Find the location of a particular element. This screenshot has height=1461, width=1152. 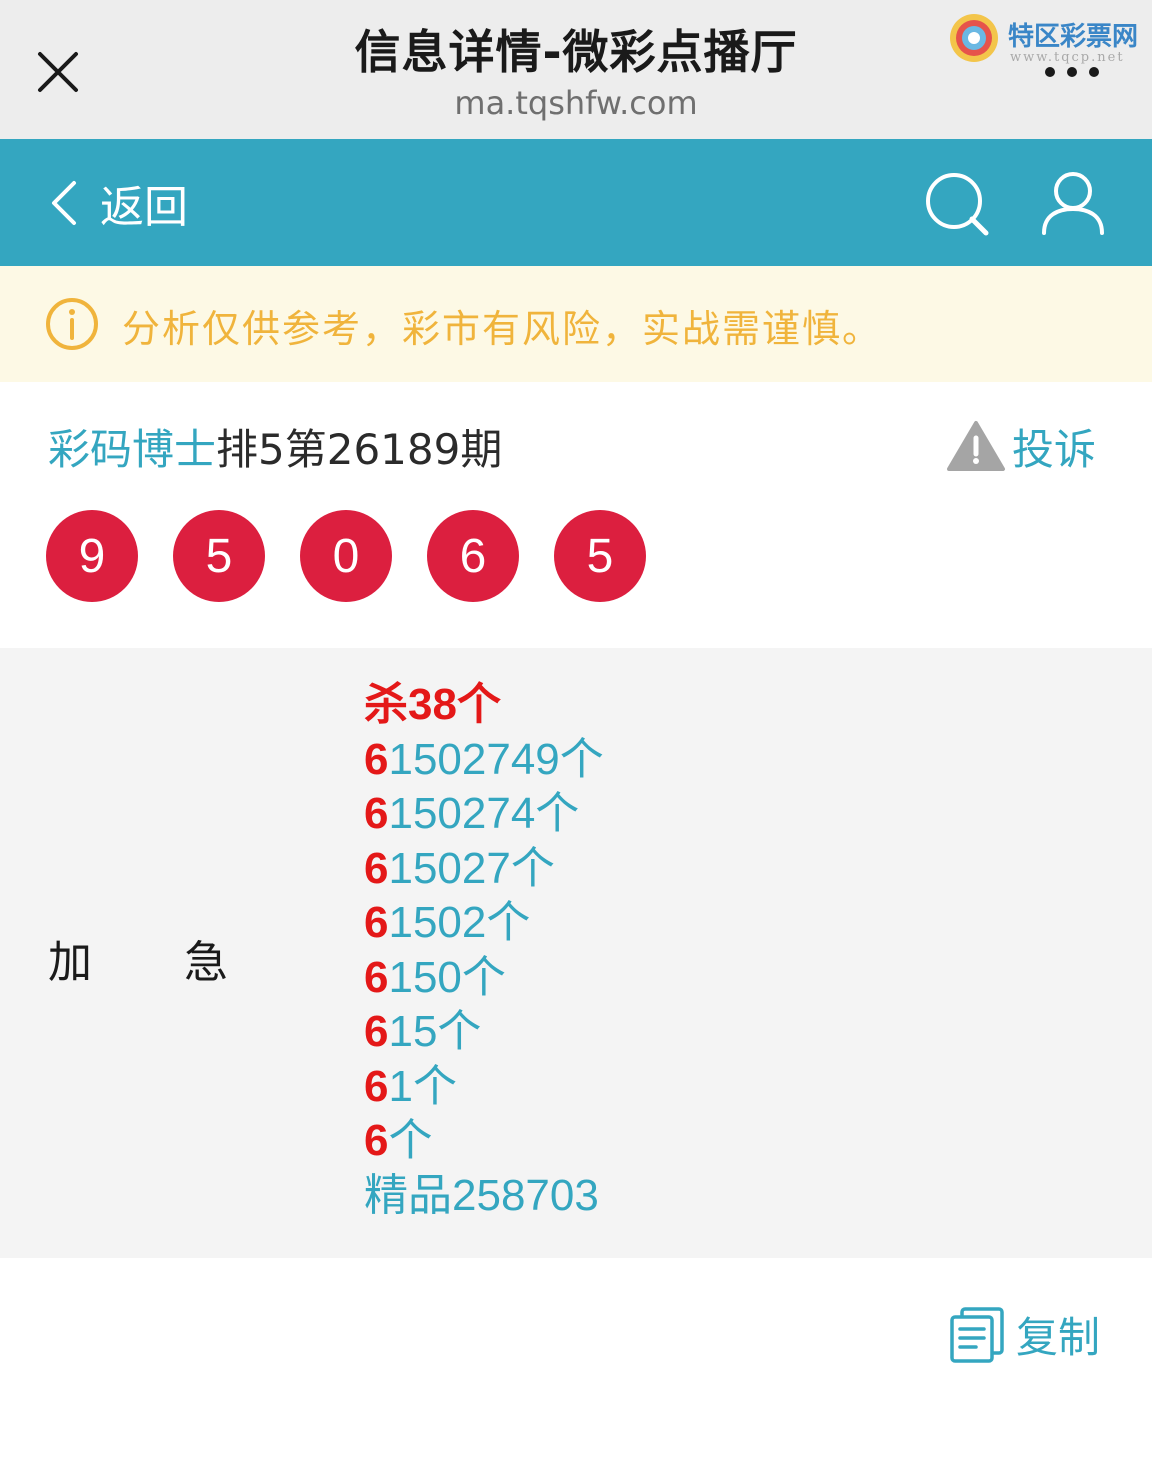

label-right: 急 is located at coordinates (206, 962).